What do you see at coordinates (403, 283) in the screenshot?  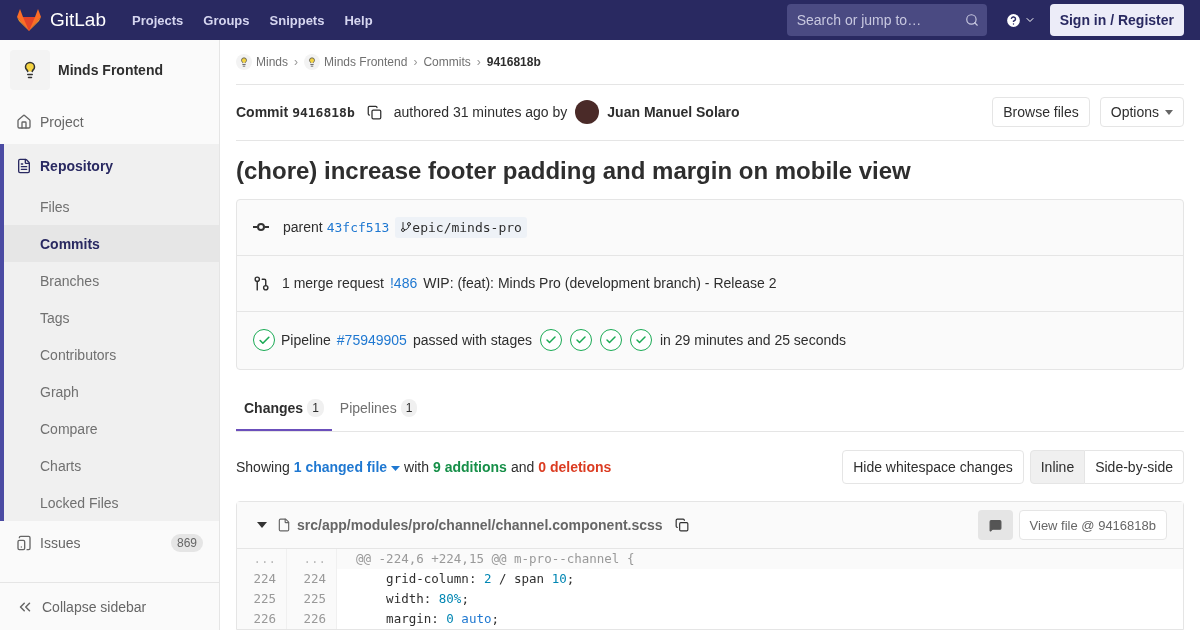 I see `merge-request-link: !486` at bounding box center [403, 283].